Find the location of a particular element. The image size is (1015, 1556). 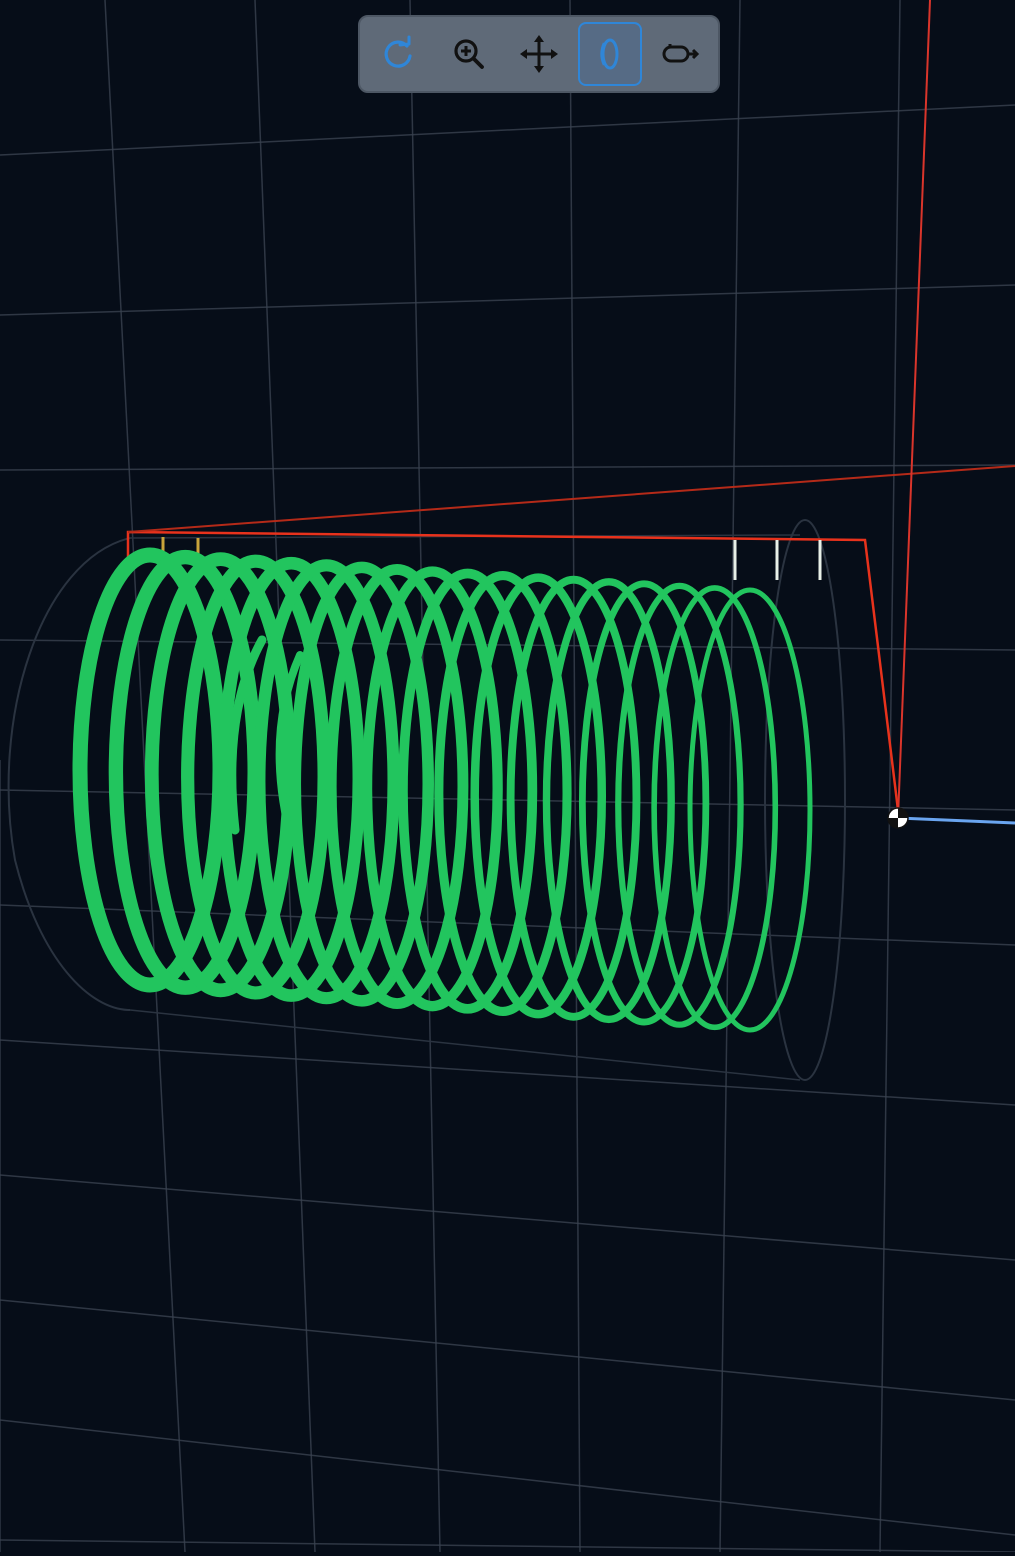

view-toolbar is located at coordinates (539, 54).